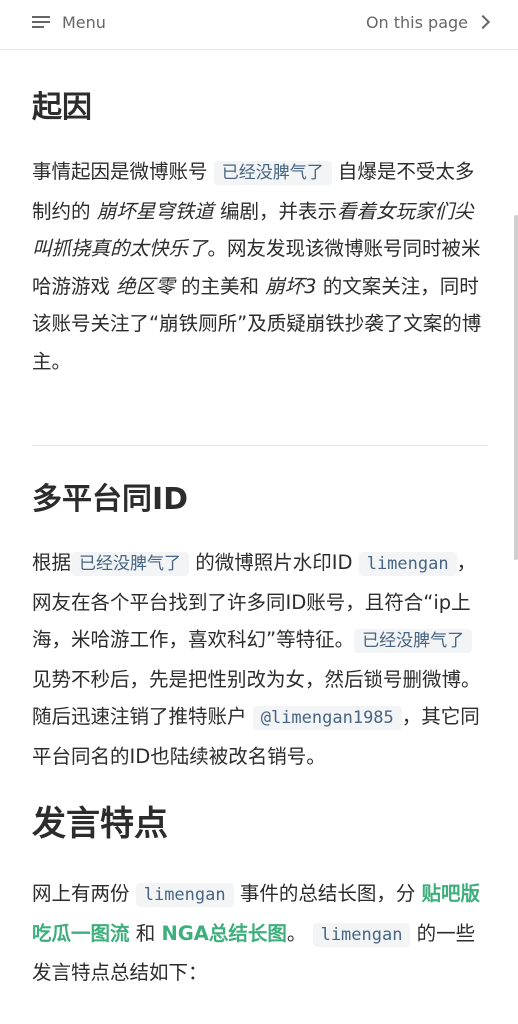 The image size is (518, 1024). Describe the element at coordinates (155, 211) in the screenshot. I see `emphasis-game-title: 崩坏星穹铁道` at that location.